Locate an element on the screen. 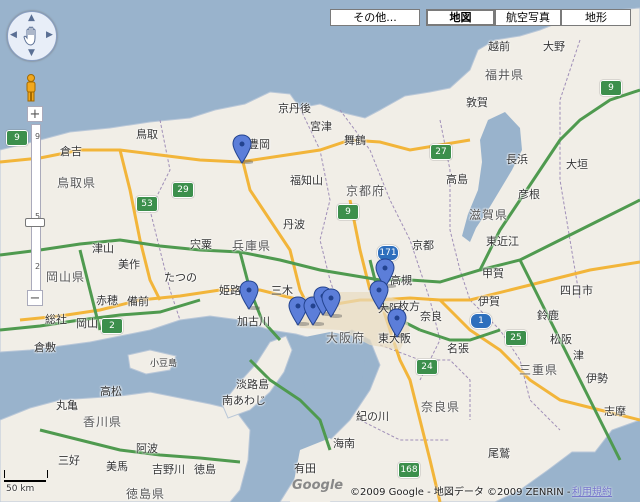 Image resolution: width=640 pixels, height=502 pixels. city-label: 越前 is located at coordinates (499, 46).